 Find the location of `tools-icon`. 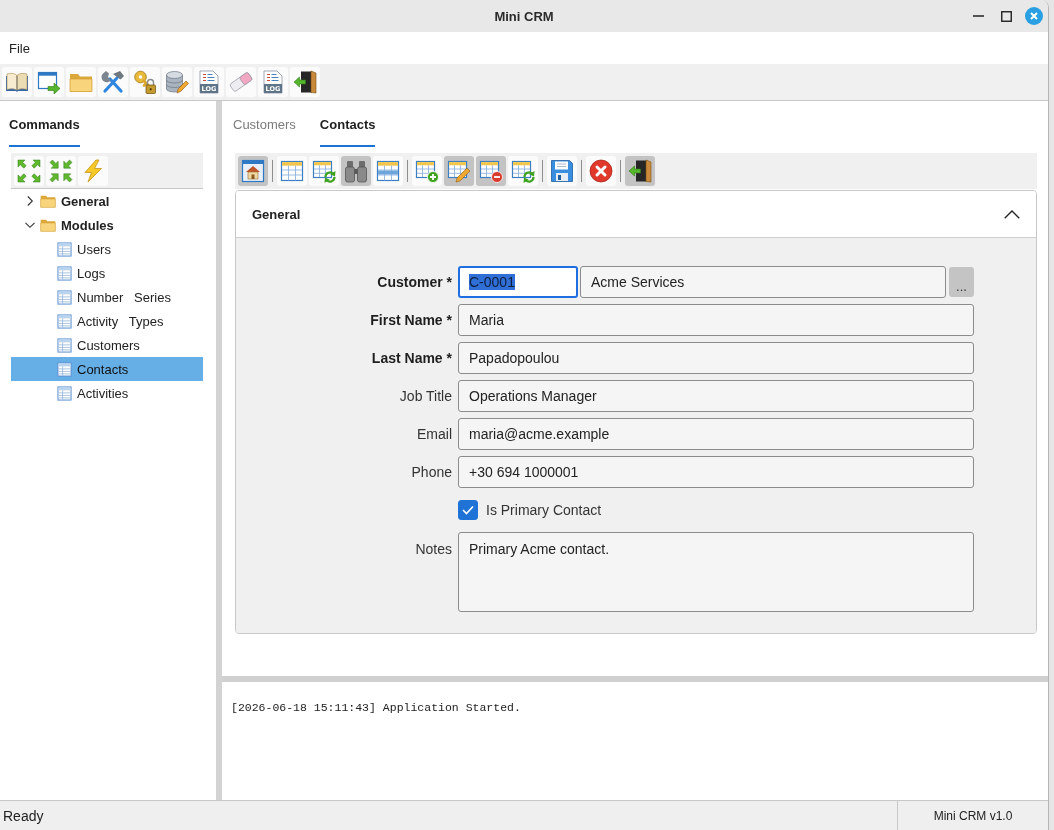

tools-icon is located at coordinates (113, 82).